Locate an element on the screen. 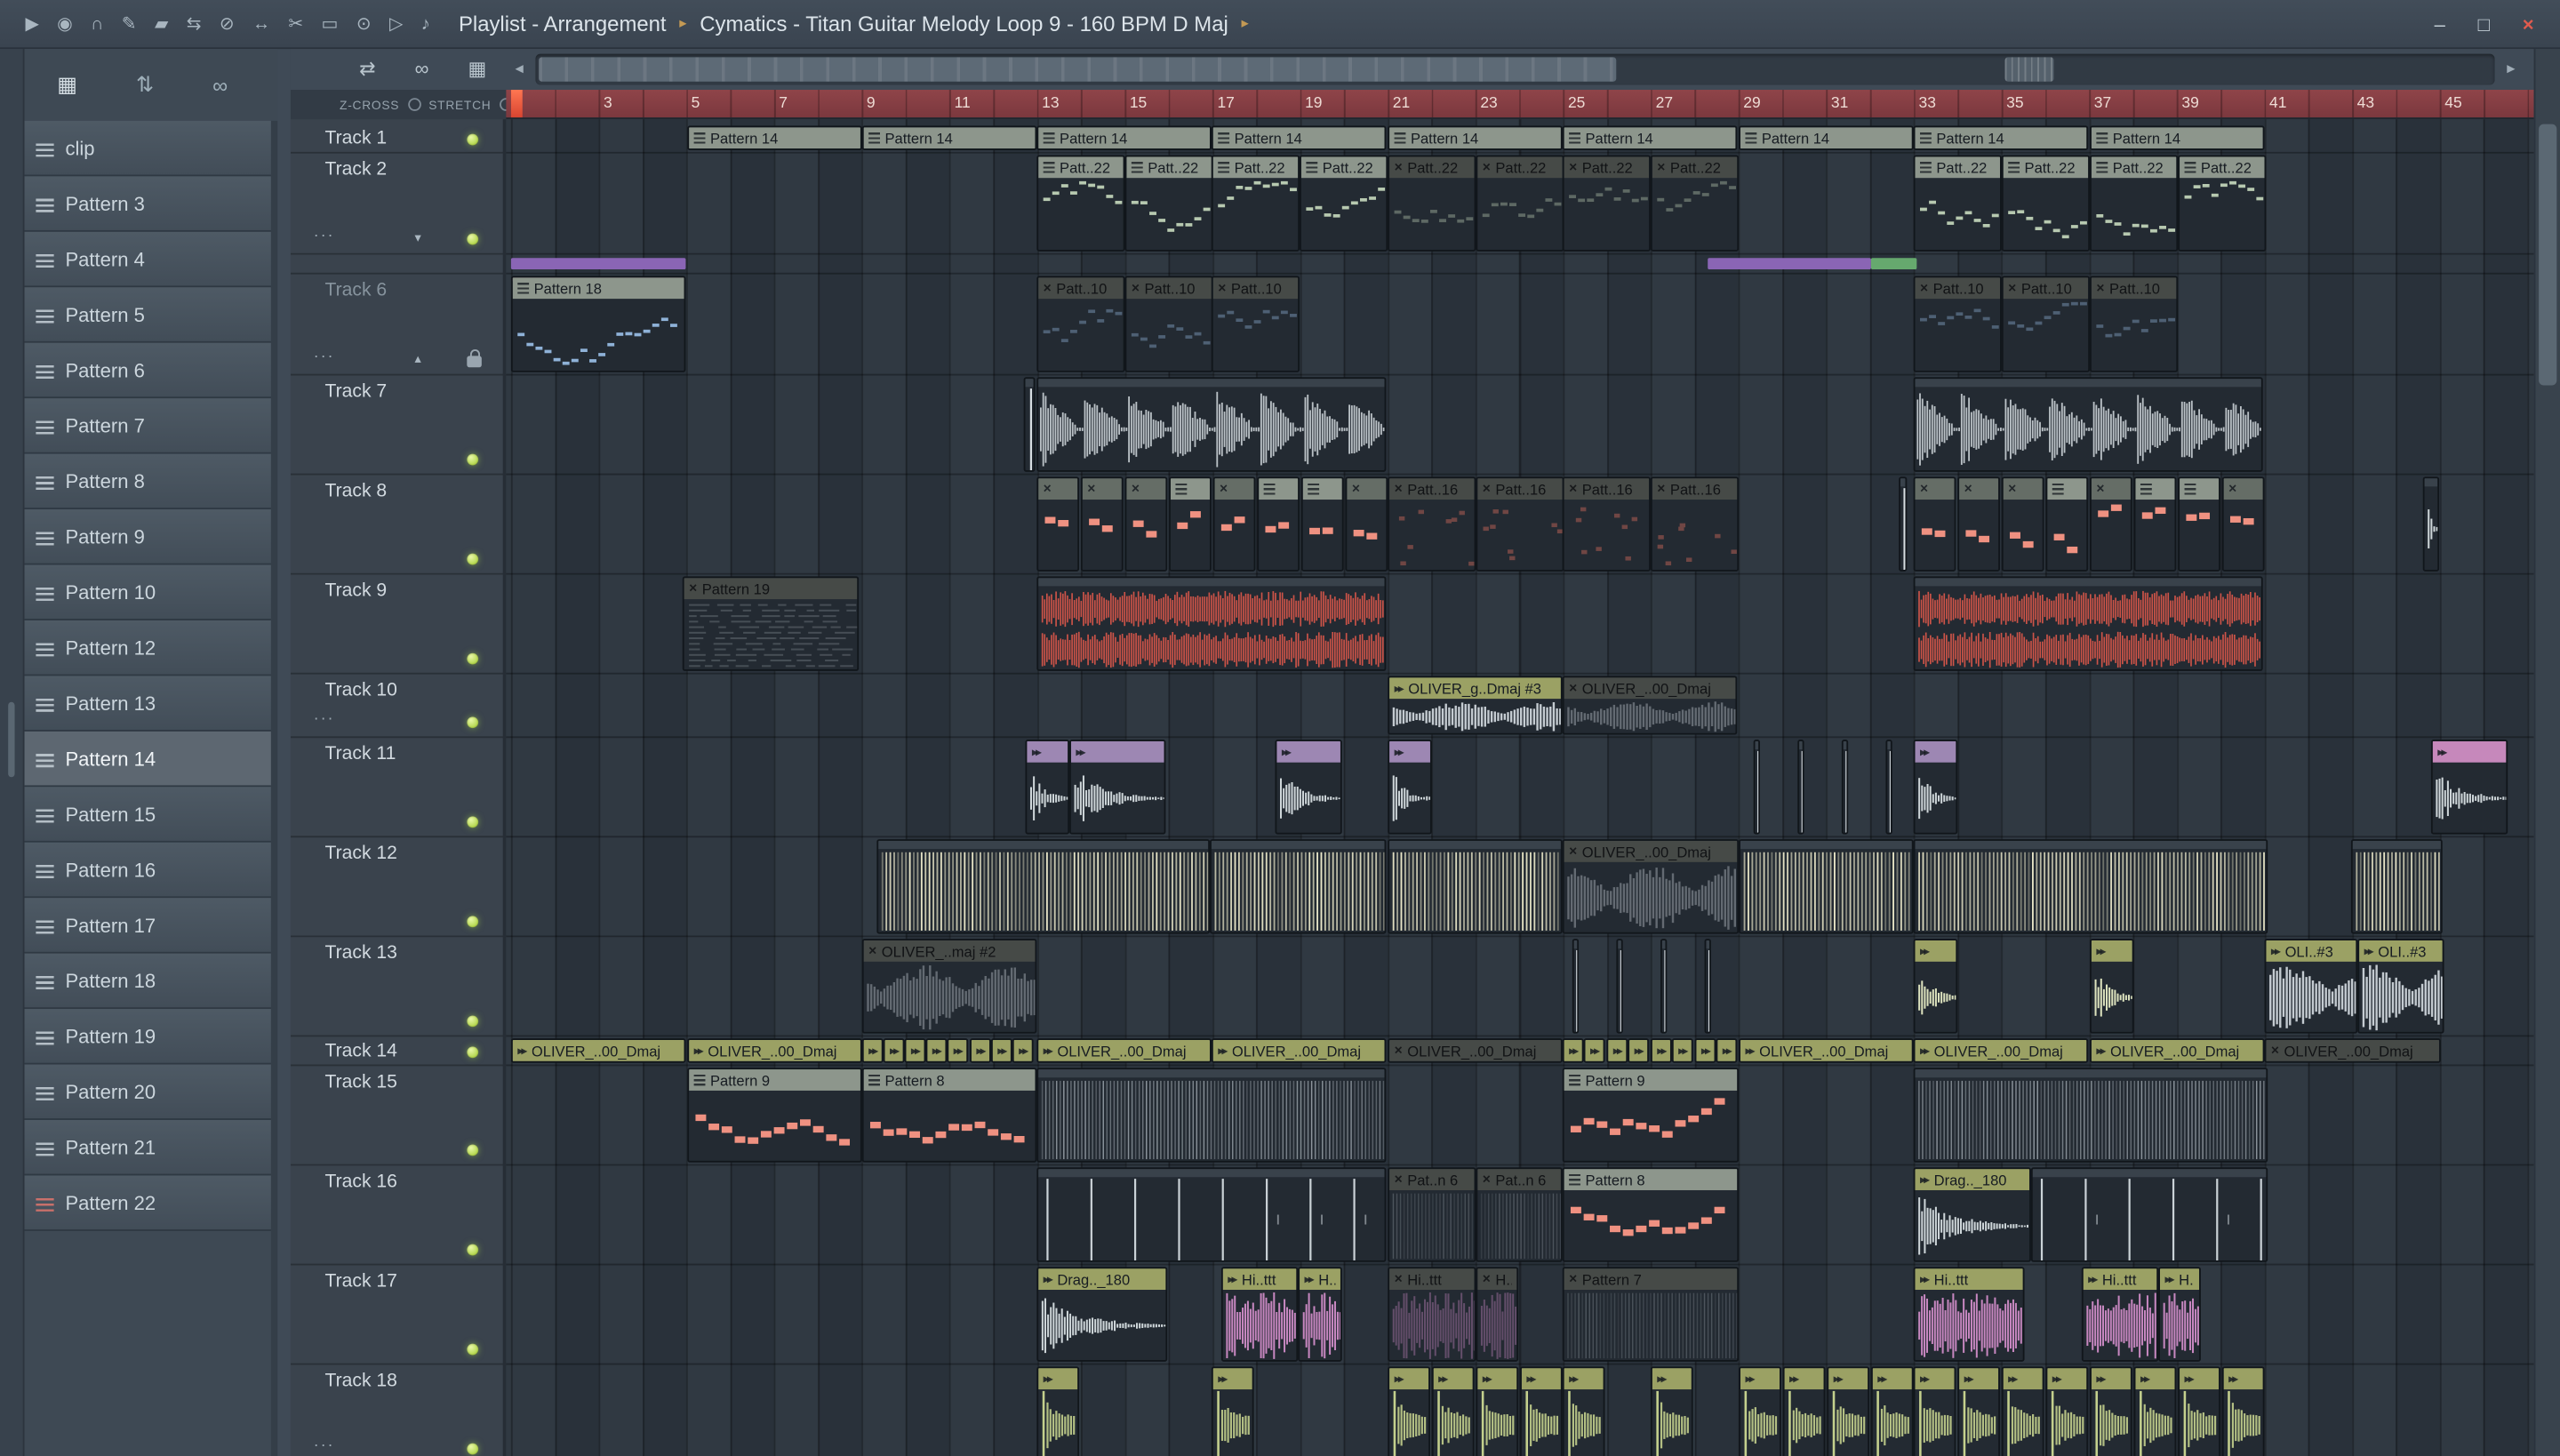  clip-oli-3: ▸▸ OLI..#3 is located at coordinates (2311, 986).